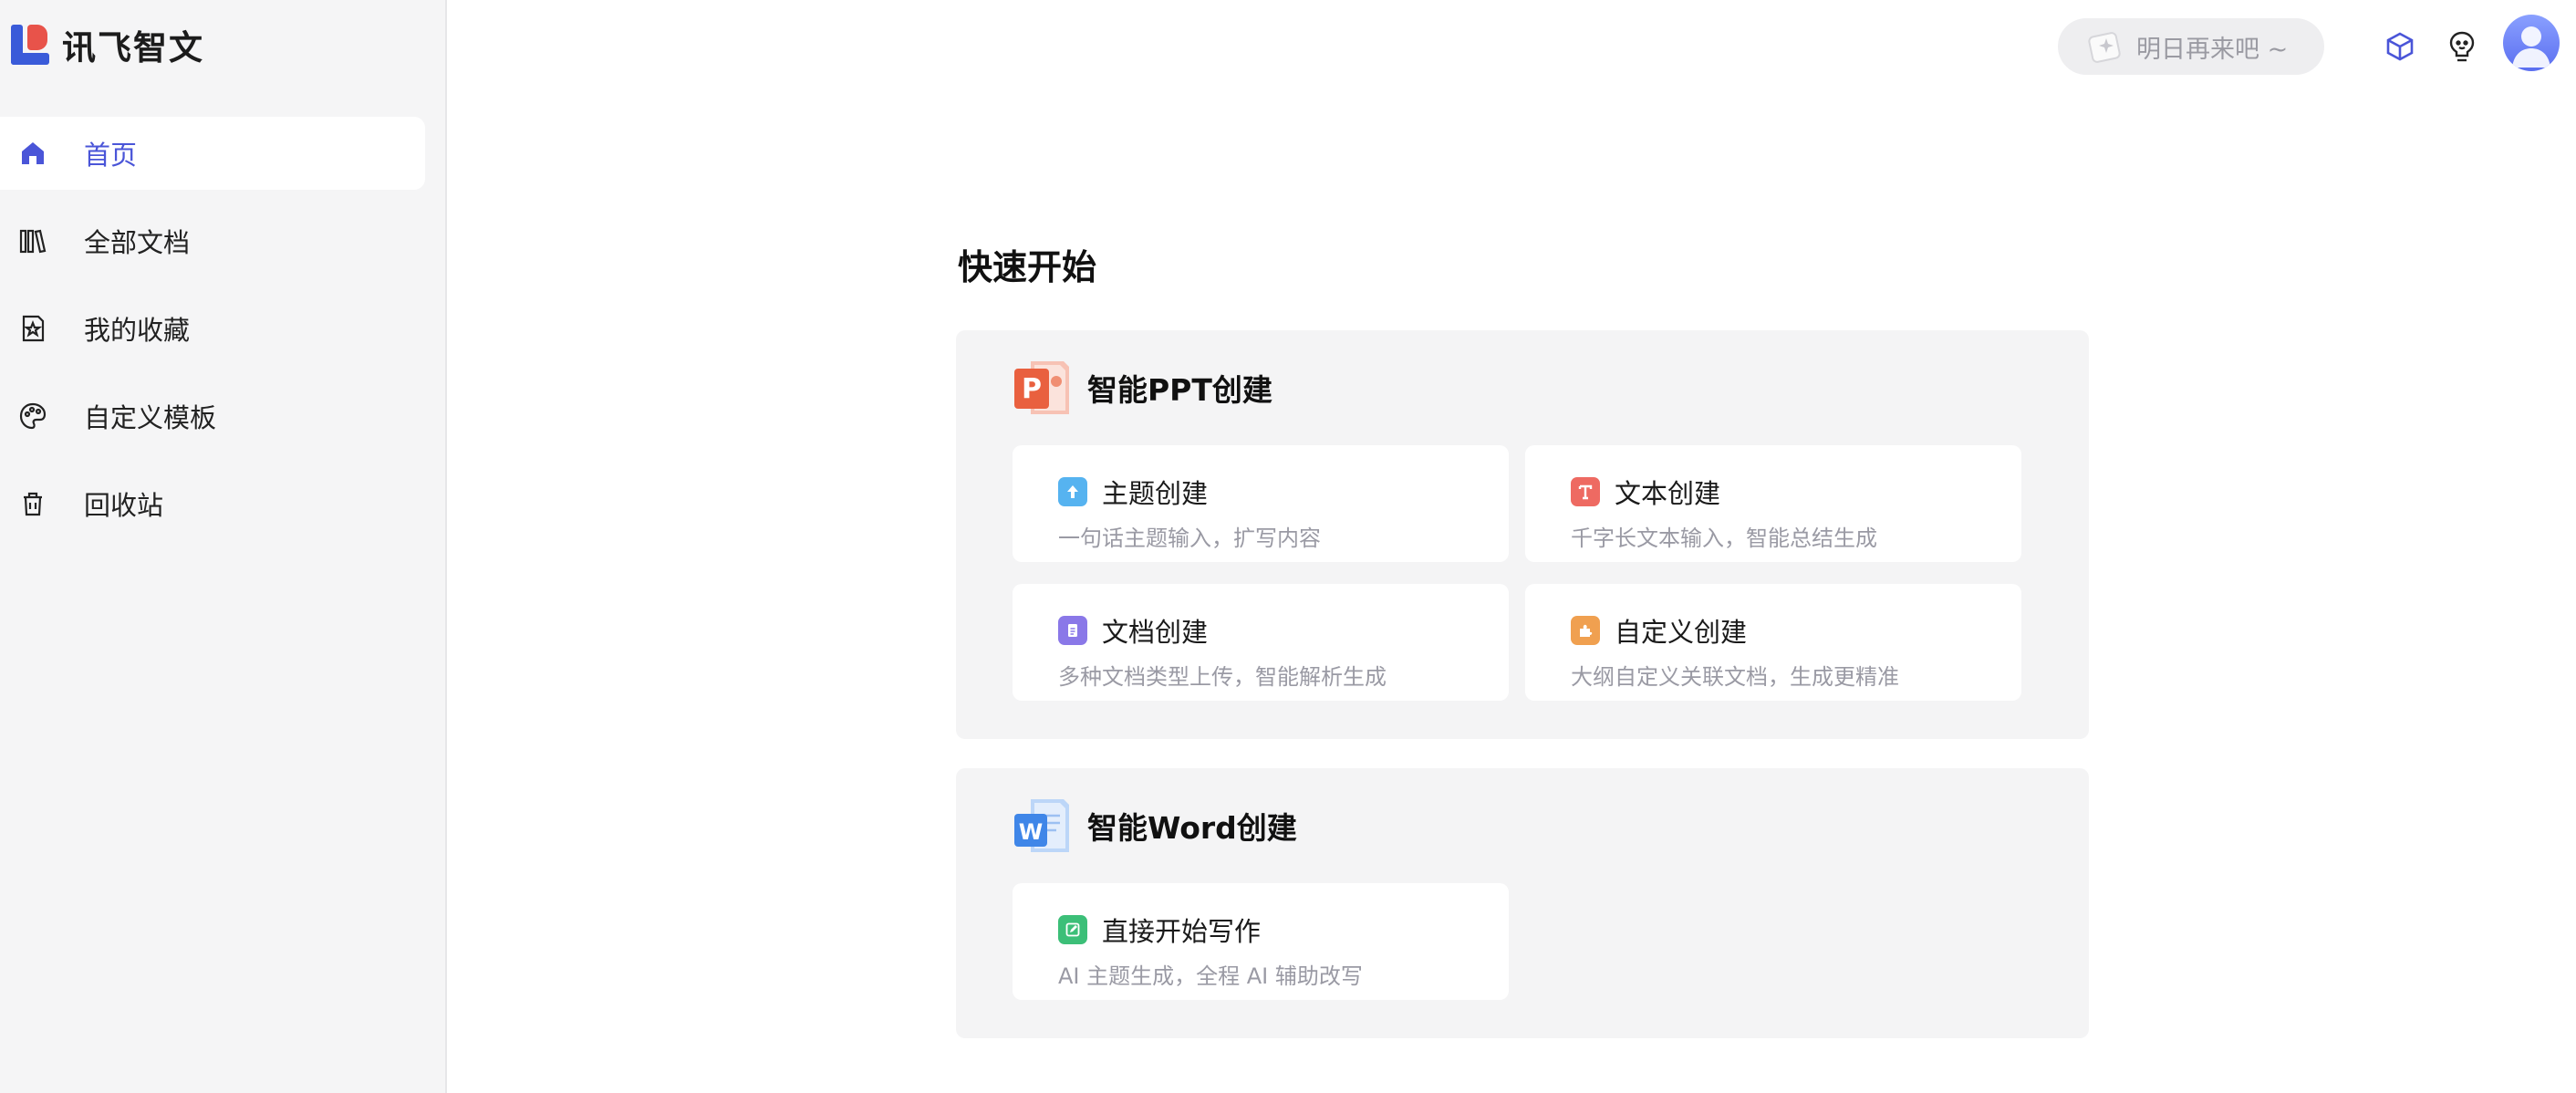 This screenshot has width=2576, height=1093. What do you see at coordinates (1031, 832) in the screenshot?
I see `svg-text: W` at bounding box center [1031, 832].